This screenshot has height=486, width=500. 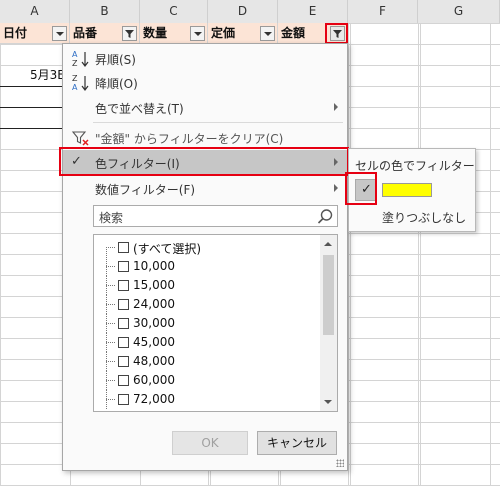 I want to click on ok-button: OK, so click(x=210, y=443).